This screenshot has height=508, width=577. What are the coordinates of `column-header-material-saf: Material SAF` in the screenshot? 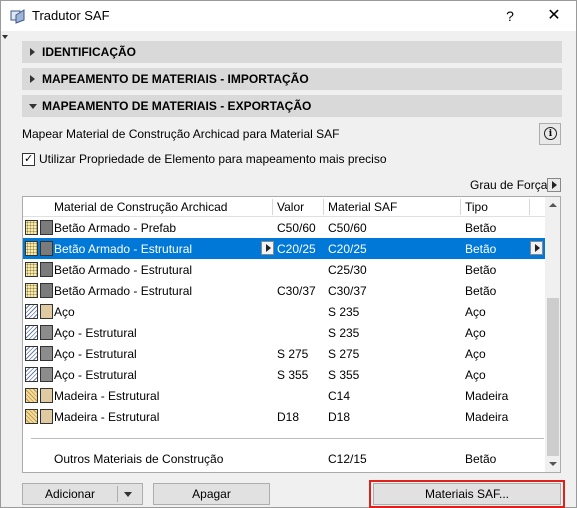 It's located at (362, 207).